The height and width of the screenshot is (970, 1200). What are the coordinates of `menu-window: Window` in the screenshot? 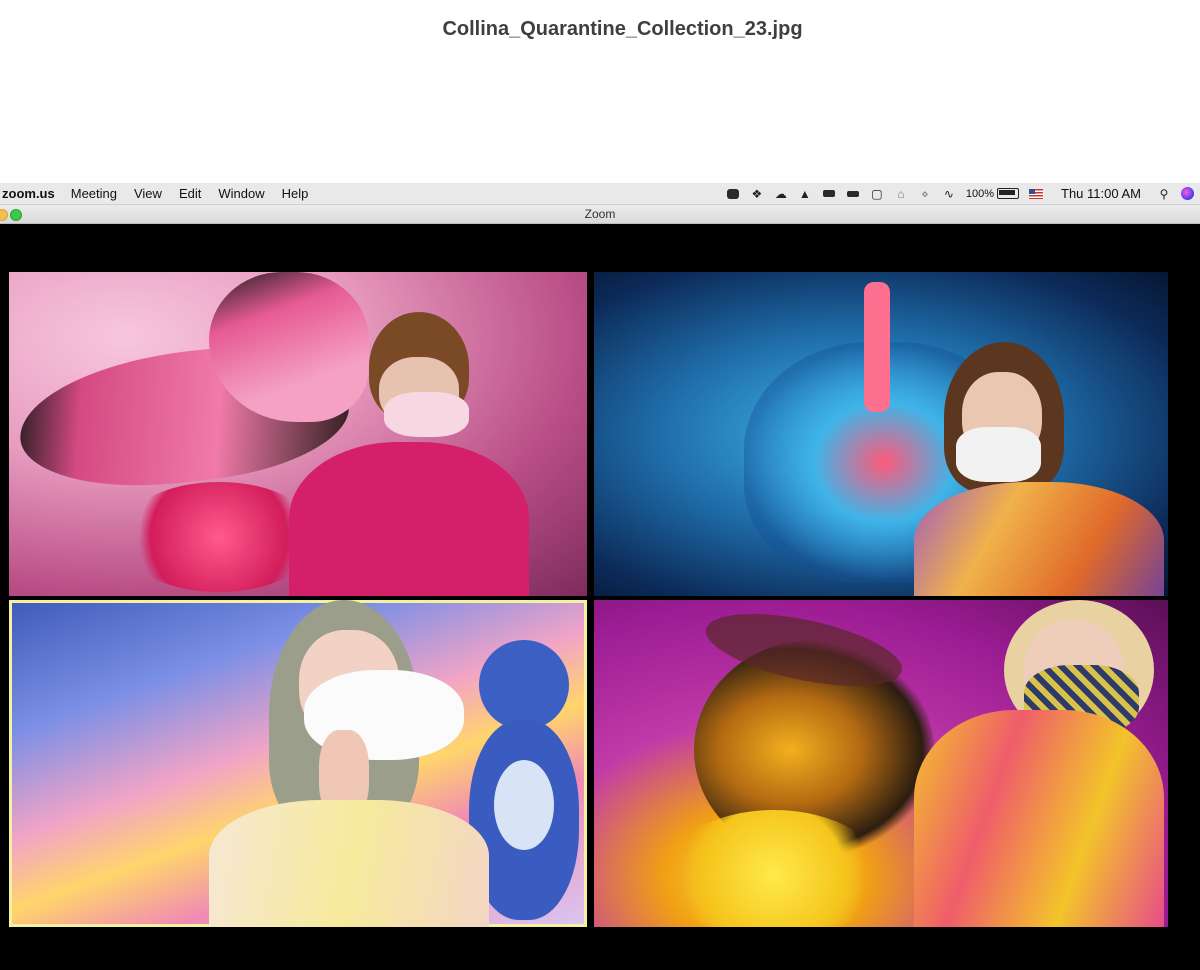 It's located at (241, 193).